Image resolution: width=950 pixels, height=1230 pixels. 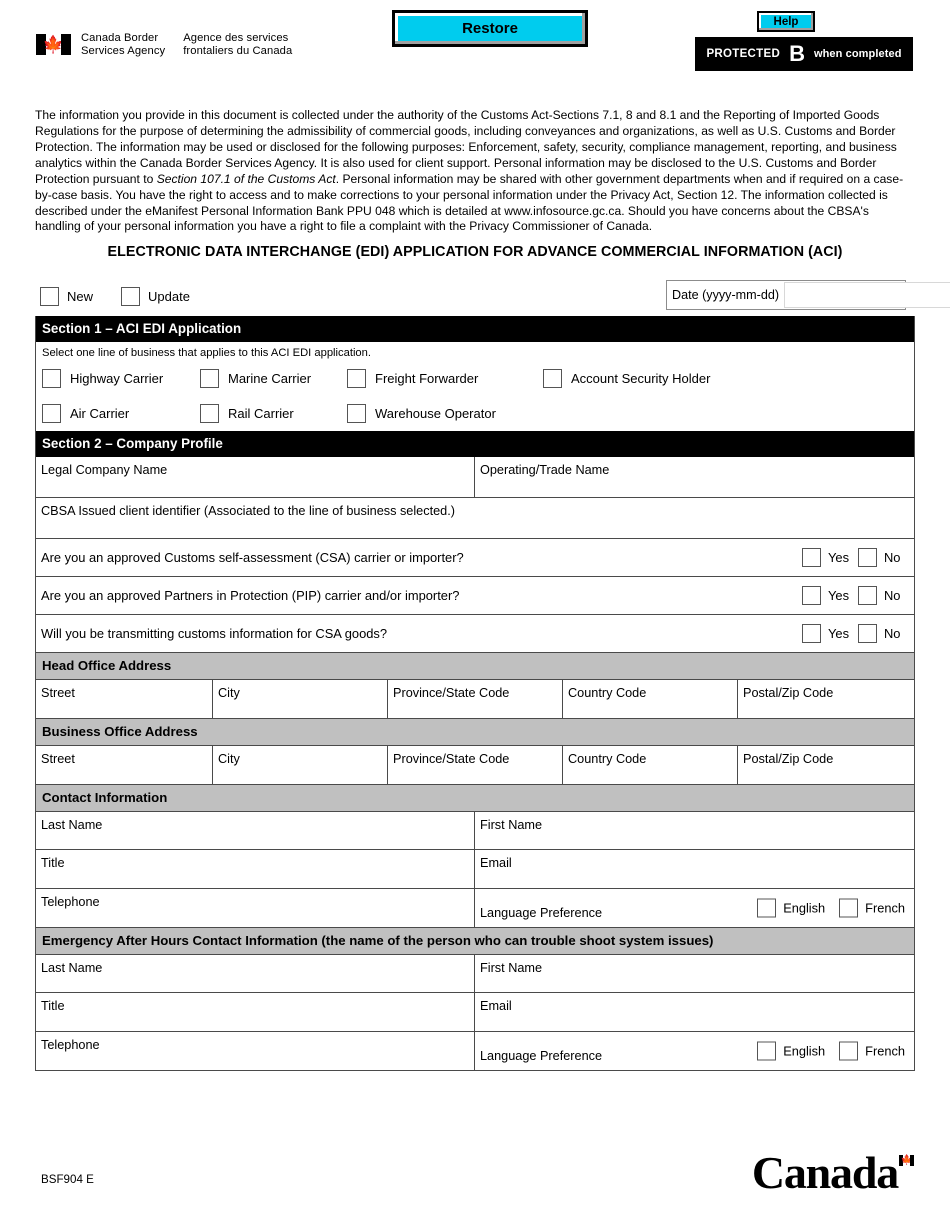 I want to click on date-input, so click(x=867, y=295).